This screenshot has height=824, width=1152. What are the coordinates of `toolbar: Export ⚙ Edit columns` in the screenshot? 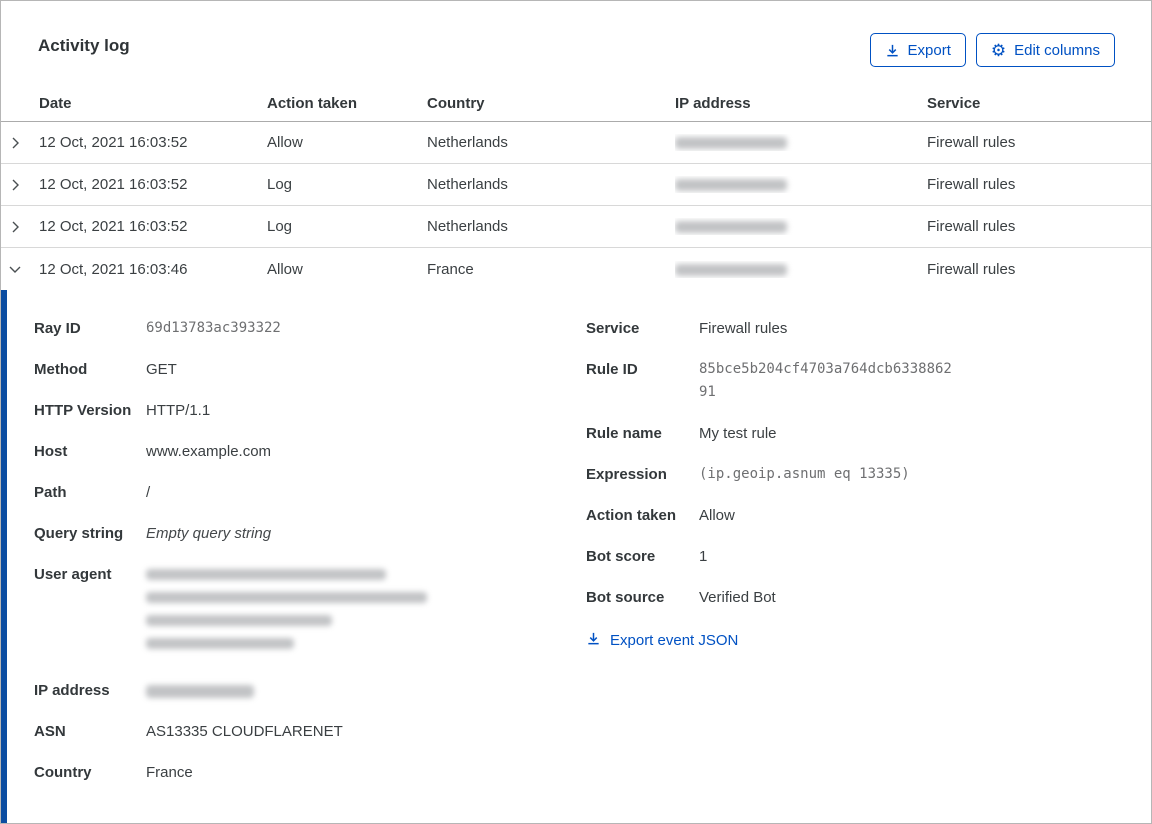 It's located at (992, 50).